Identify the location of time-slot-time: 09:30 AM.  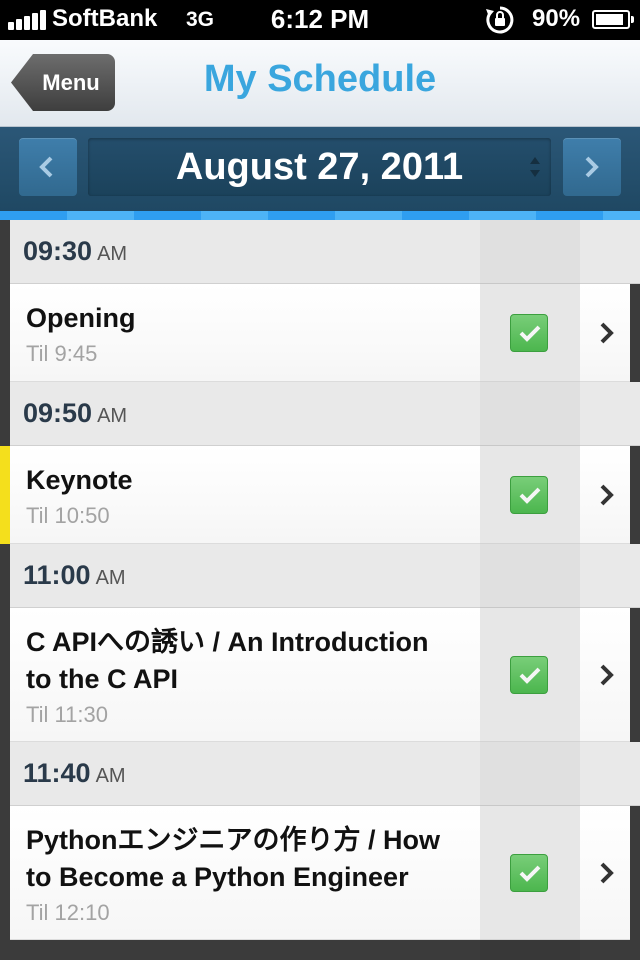
(75, 251).